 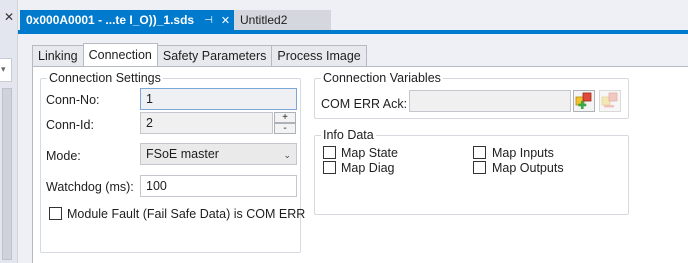 What do you see at coordinates (369, 153) in the screenshot?
I see `map-state-label: Map State` at bounding box center [369, 153].